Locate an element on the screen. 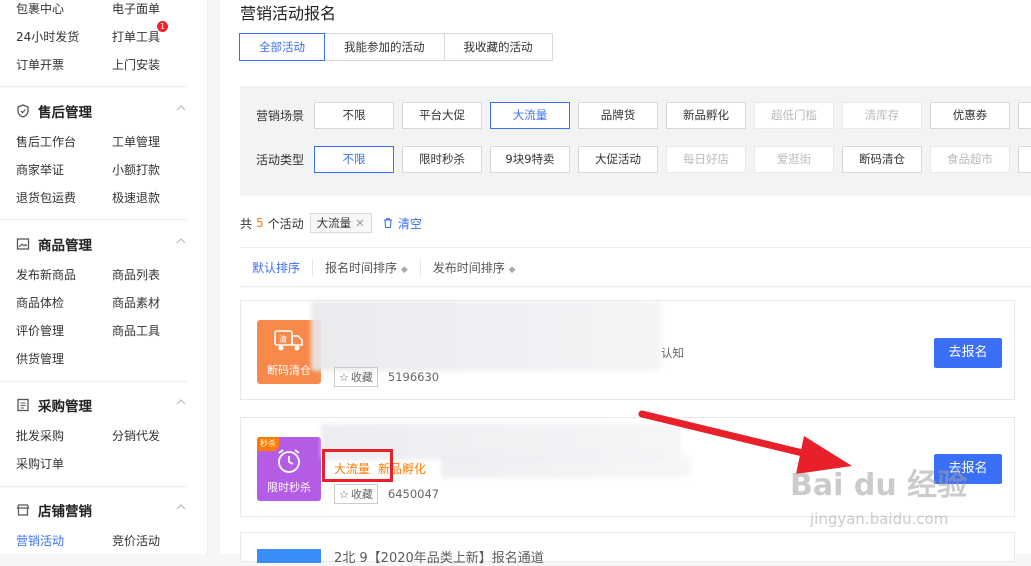 The image size is (1031, 566). sort-bar: 默认排序 报名时间排序 ◆ 发布时间排序 ◆ is located at coordinates (635, 267).